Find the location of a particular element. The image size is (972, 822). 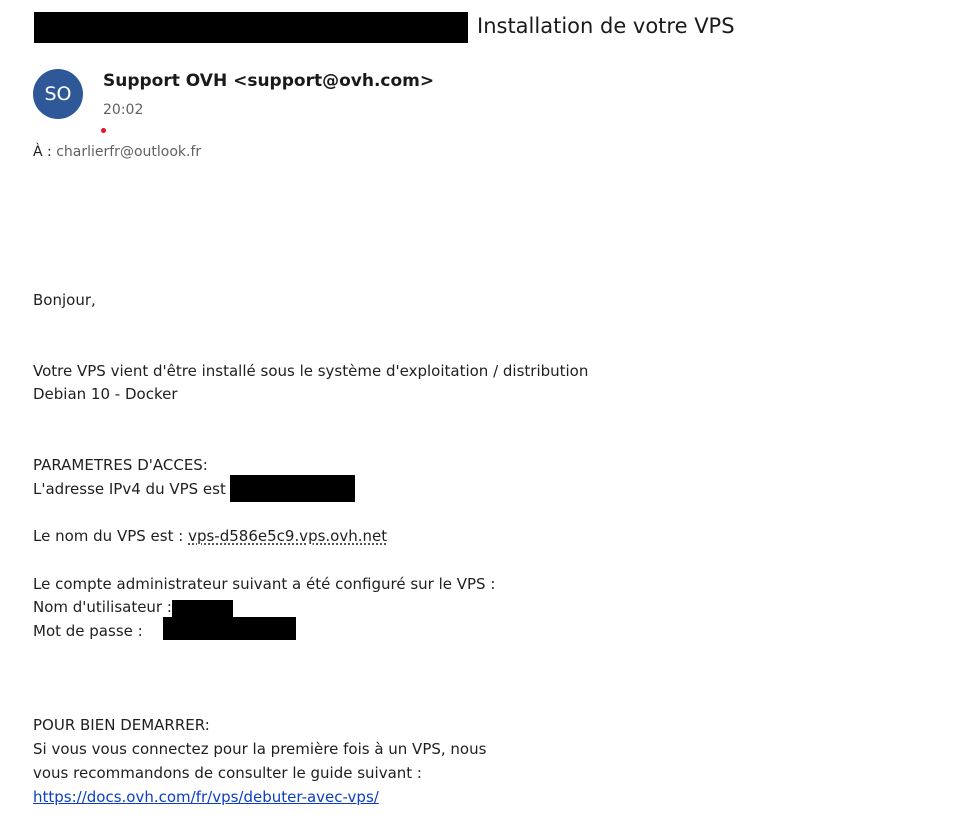

greeting: Bonjour, is located at coordinates (64, 300).